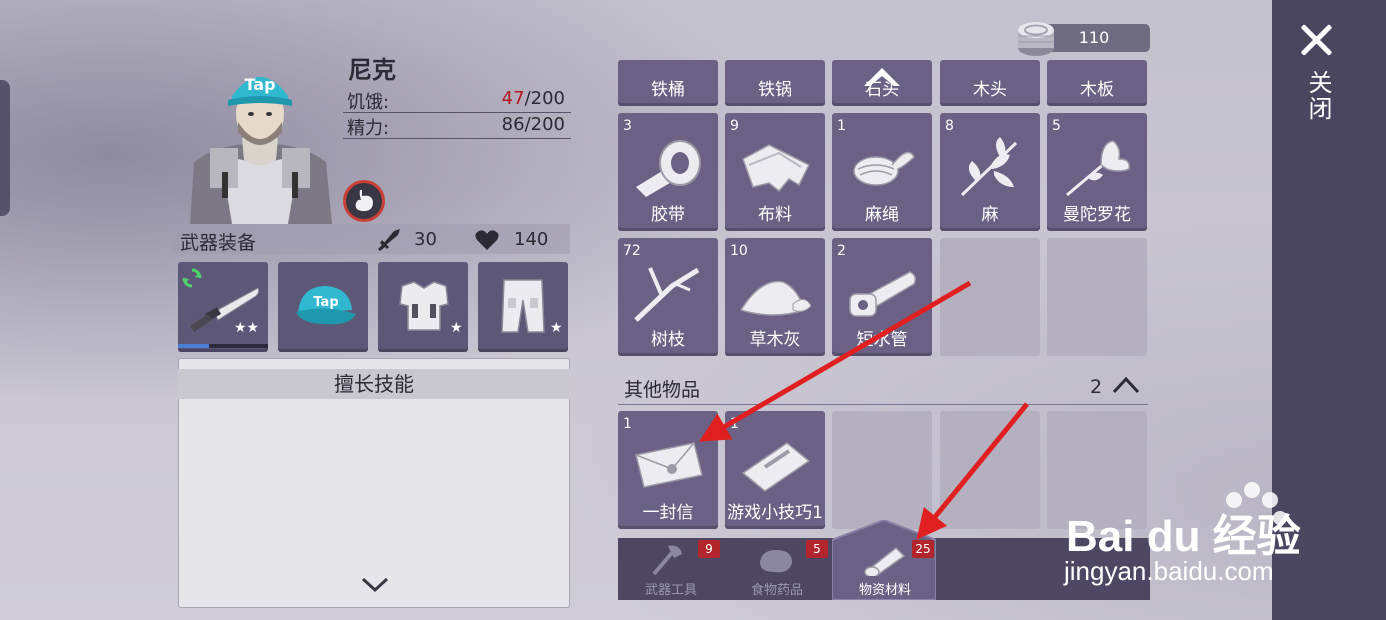 The width and height of the screenshot is (1386, 620). I want to click on side-drawer-handle, so click(5, 148).